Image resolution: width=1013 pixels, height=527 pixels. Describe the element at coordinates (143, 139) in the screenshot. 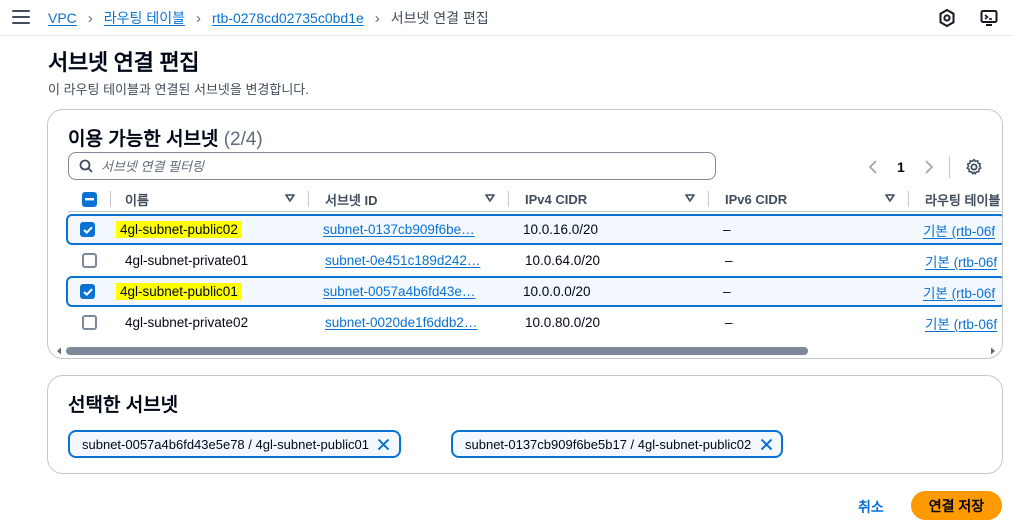

I see `available-subnets-heading: 이용 가능한 서브넷` at that location.